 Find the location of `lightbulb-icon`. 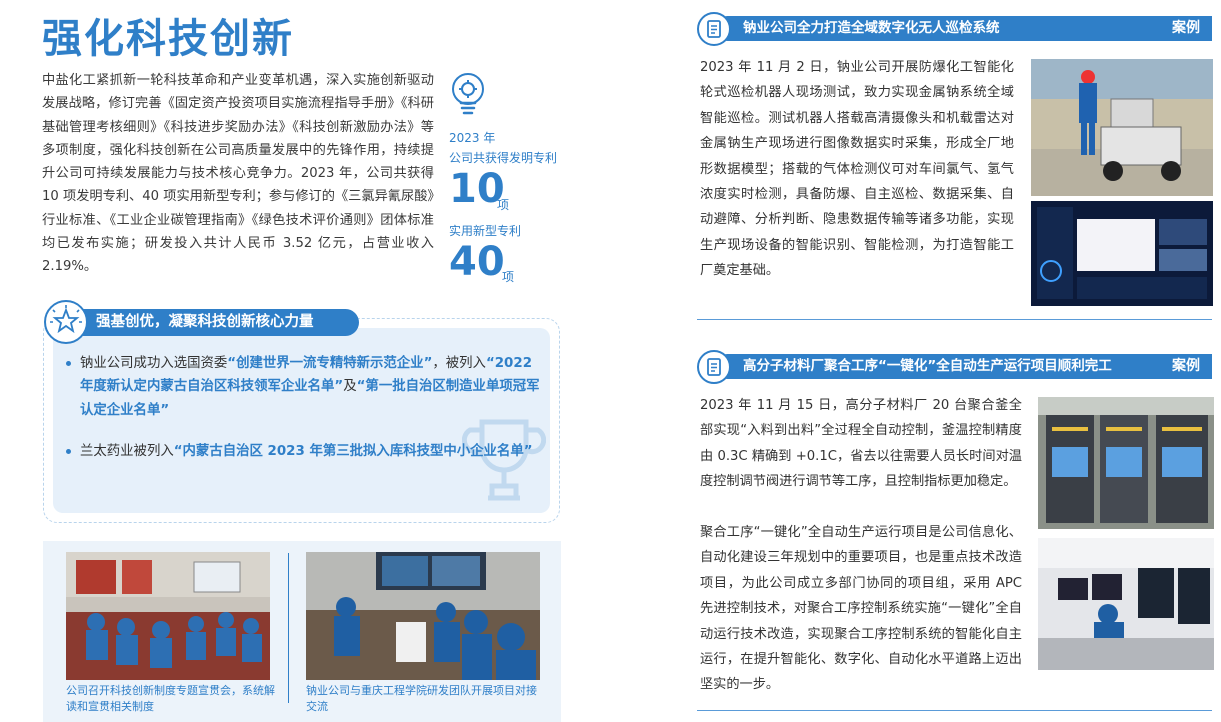

lightbulb-icon is located at coordinates (468, 94).